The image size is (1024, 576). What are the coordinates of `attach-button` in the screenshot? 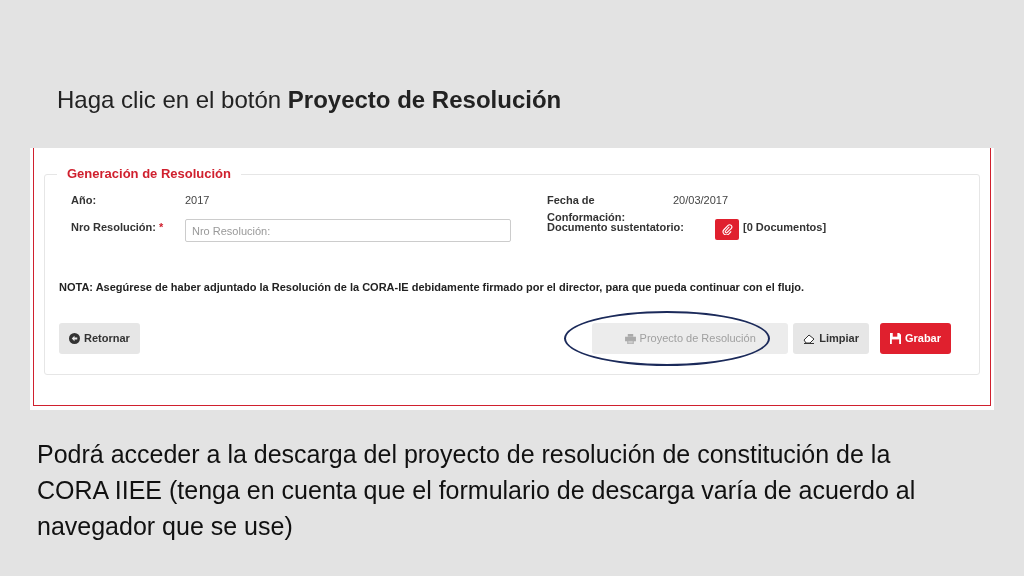 It's located at (727, 229).